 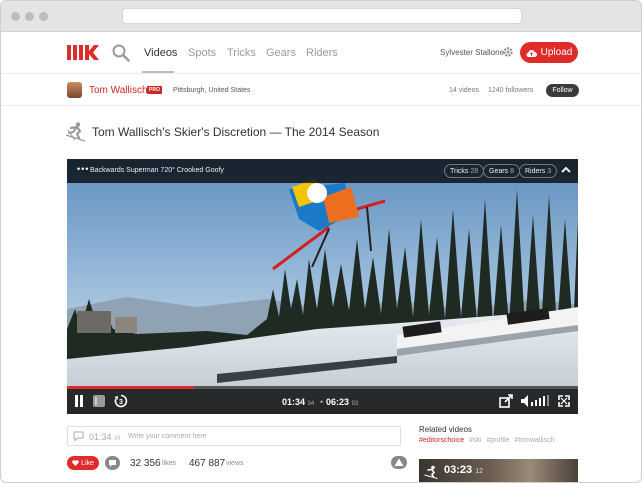 What do you see at coordinates (15, 16) in the screenshot?
I see `window-close-dot` at bounding box center [15, 16].